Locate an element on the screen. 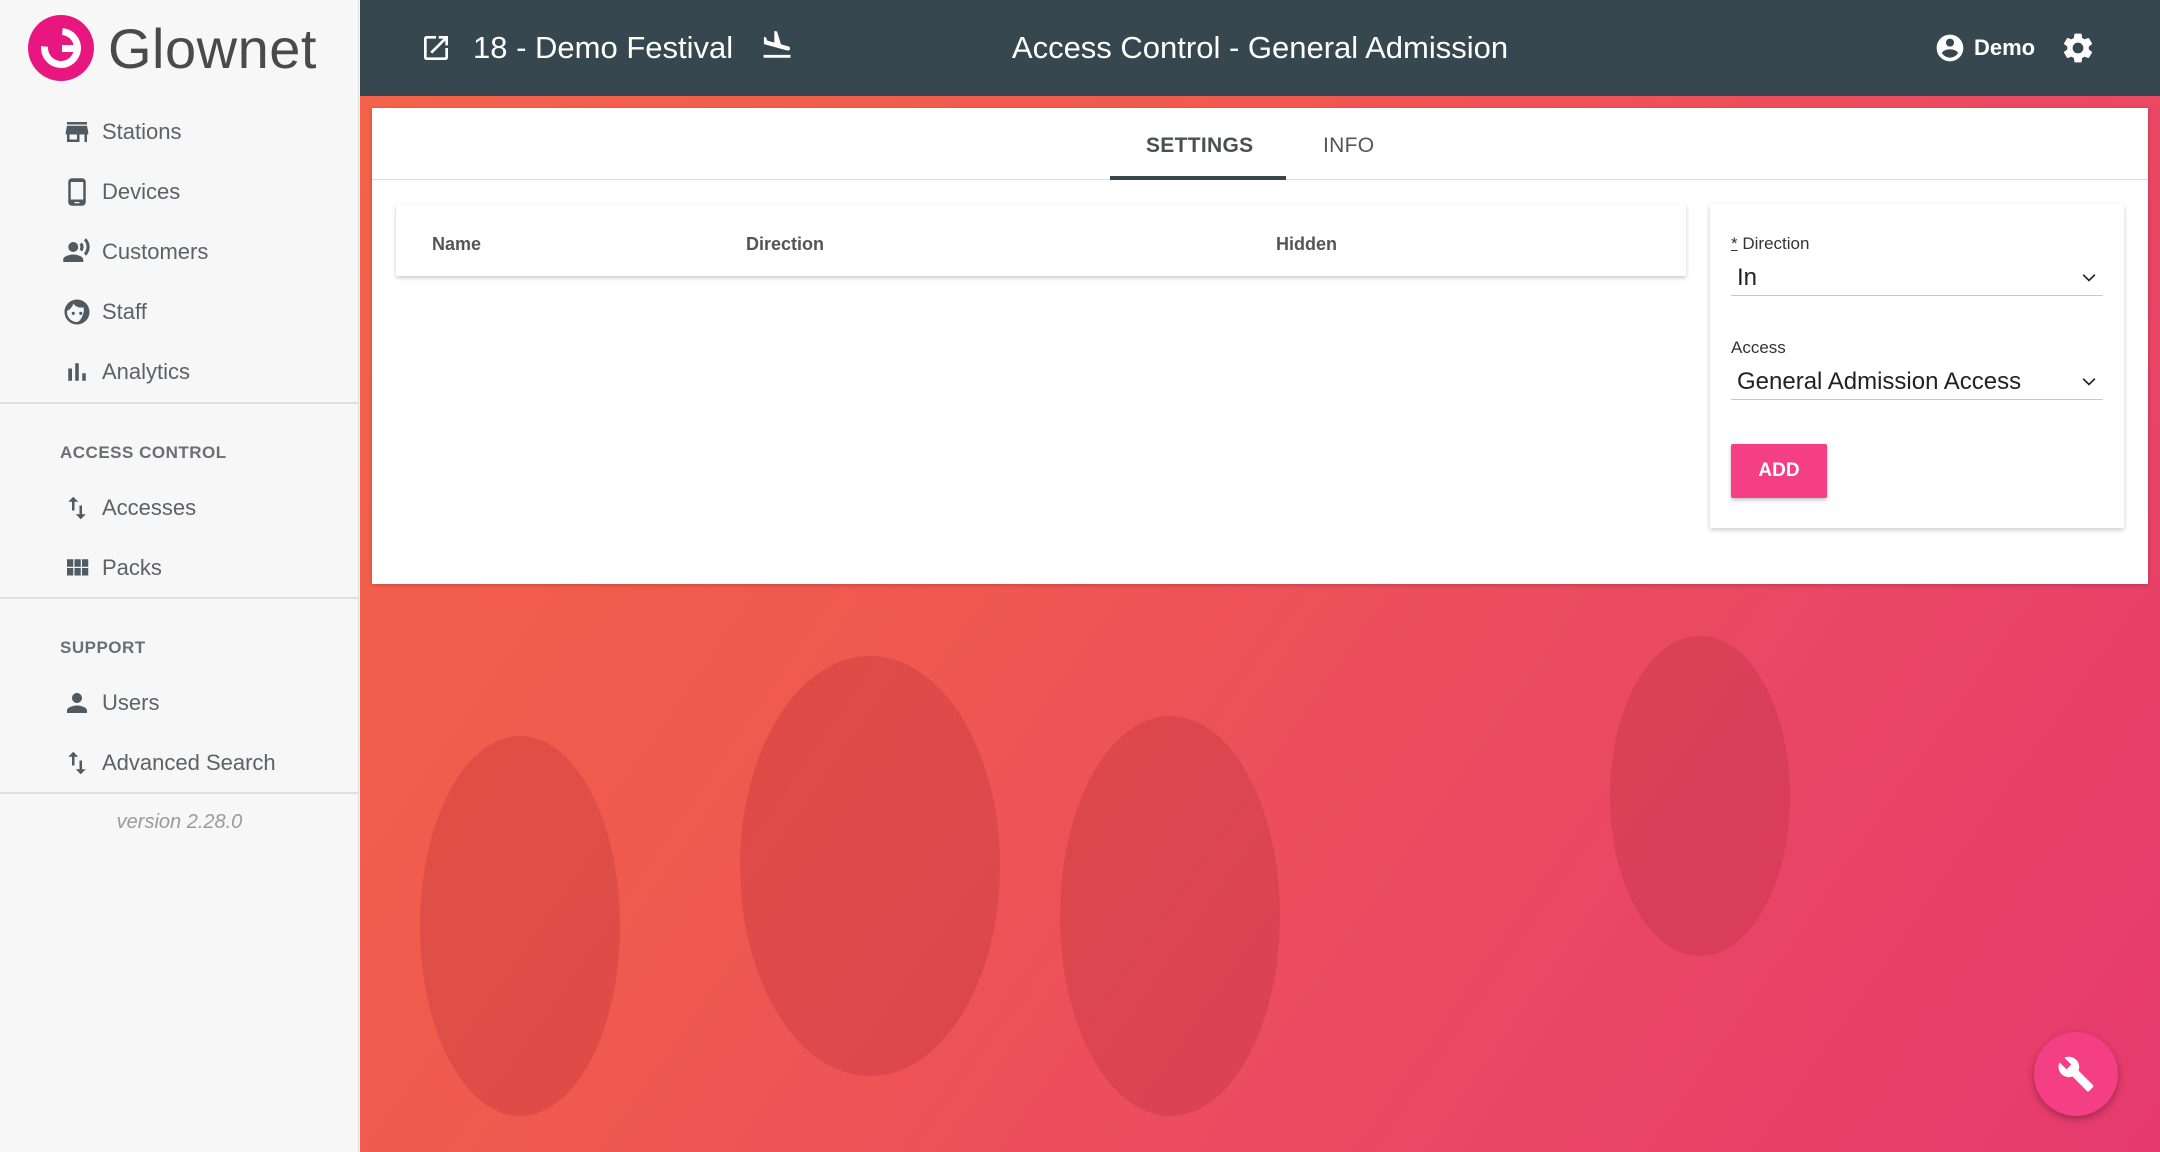  tools-fab-button is located at coordinates (2076, 1074).